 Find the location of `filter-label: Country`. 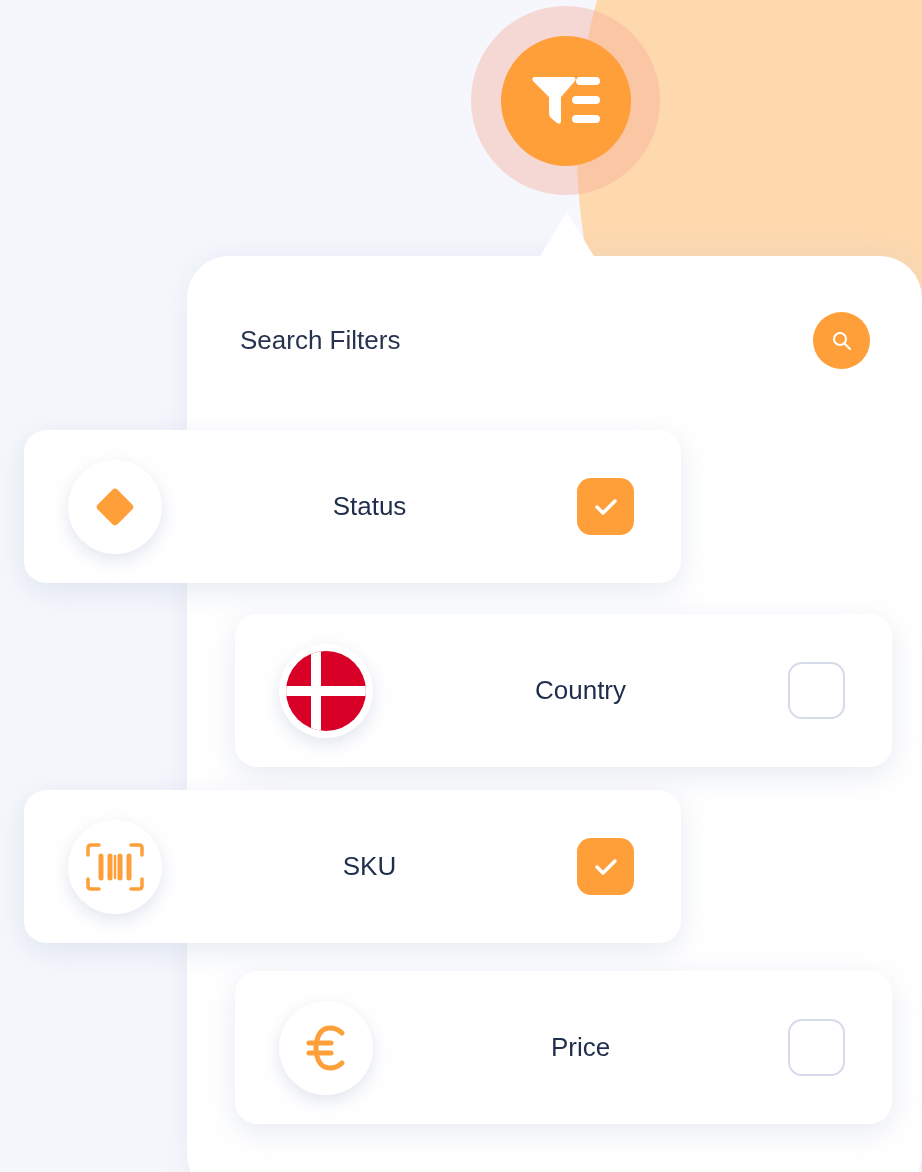

filter-label: Country is located at coordinates (580, 690).